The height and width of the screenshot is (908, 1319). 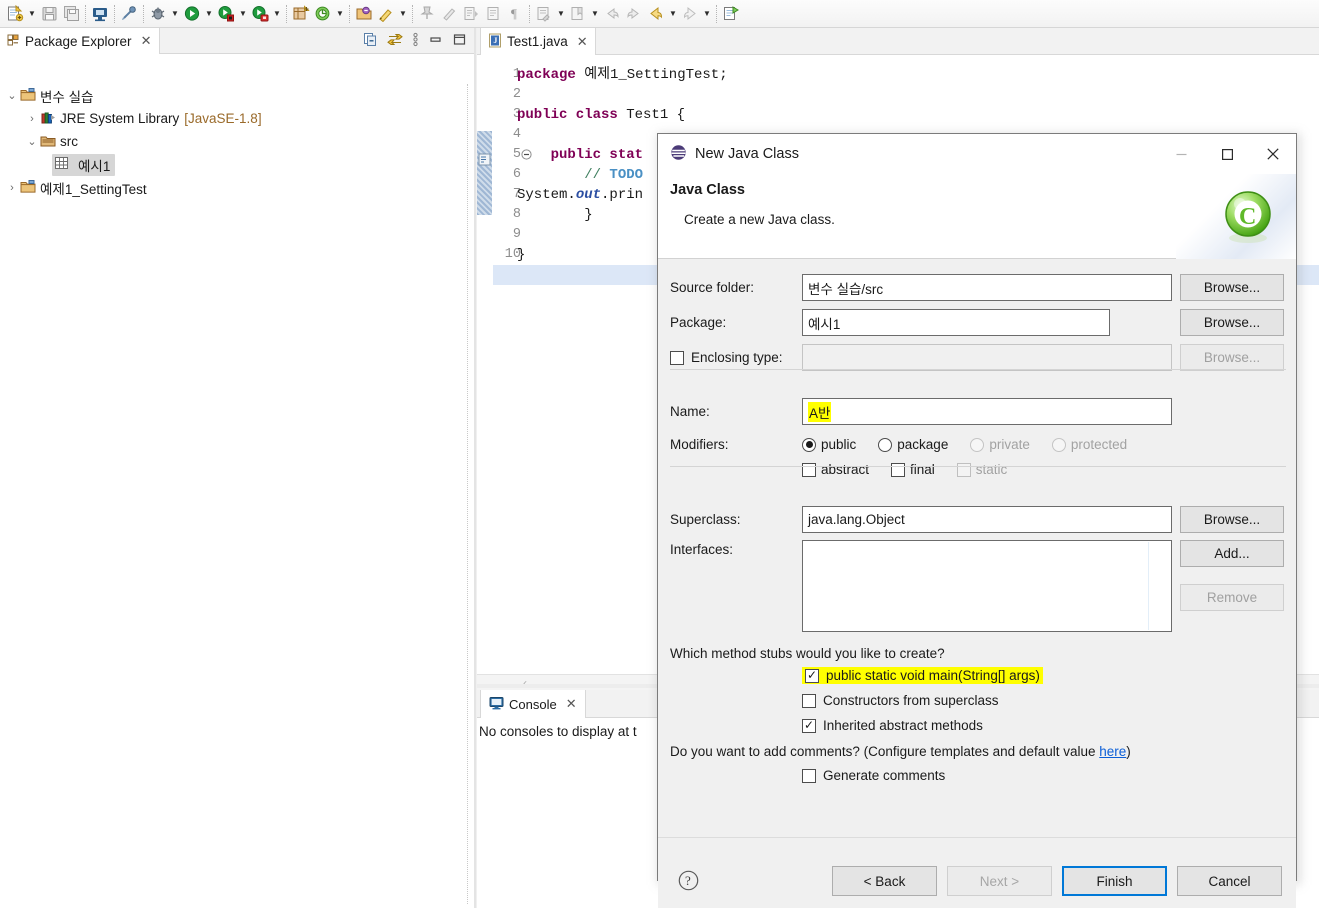 What do you see at coordinates (977, 775) in the screenshot?
I see `generate-comments-row: Generate comments` at bounding box center [977, 775].